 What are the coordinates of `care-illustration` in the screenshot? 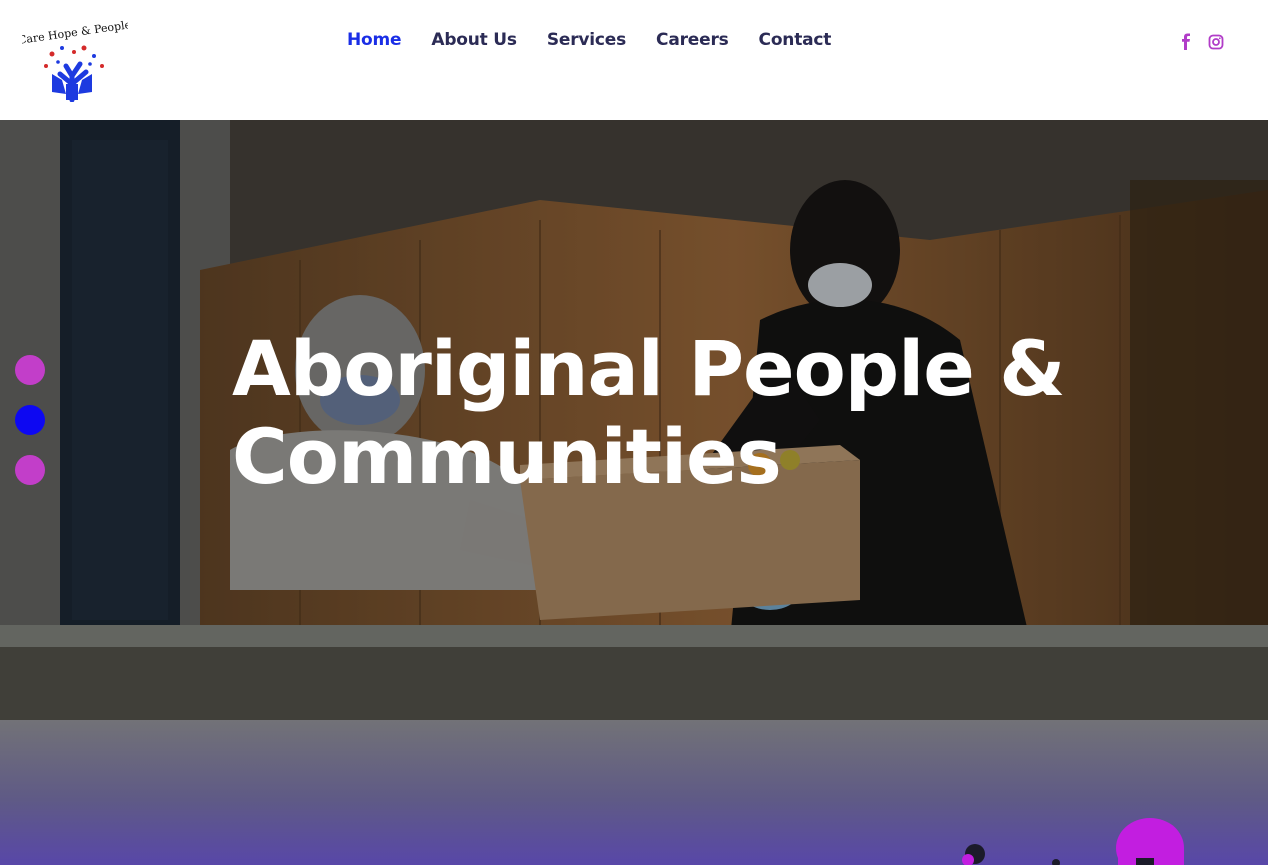 It's located at (1073, 841).